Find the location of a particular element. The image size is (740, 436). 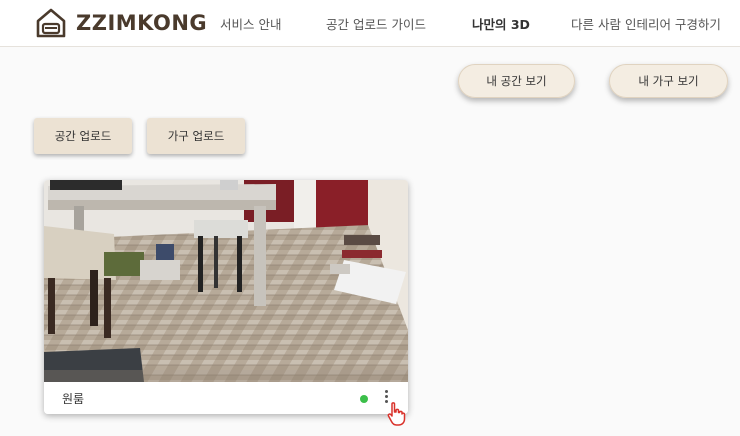

card-footer: 원룸 is located at coordinates (226, 398).